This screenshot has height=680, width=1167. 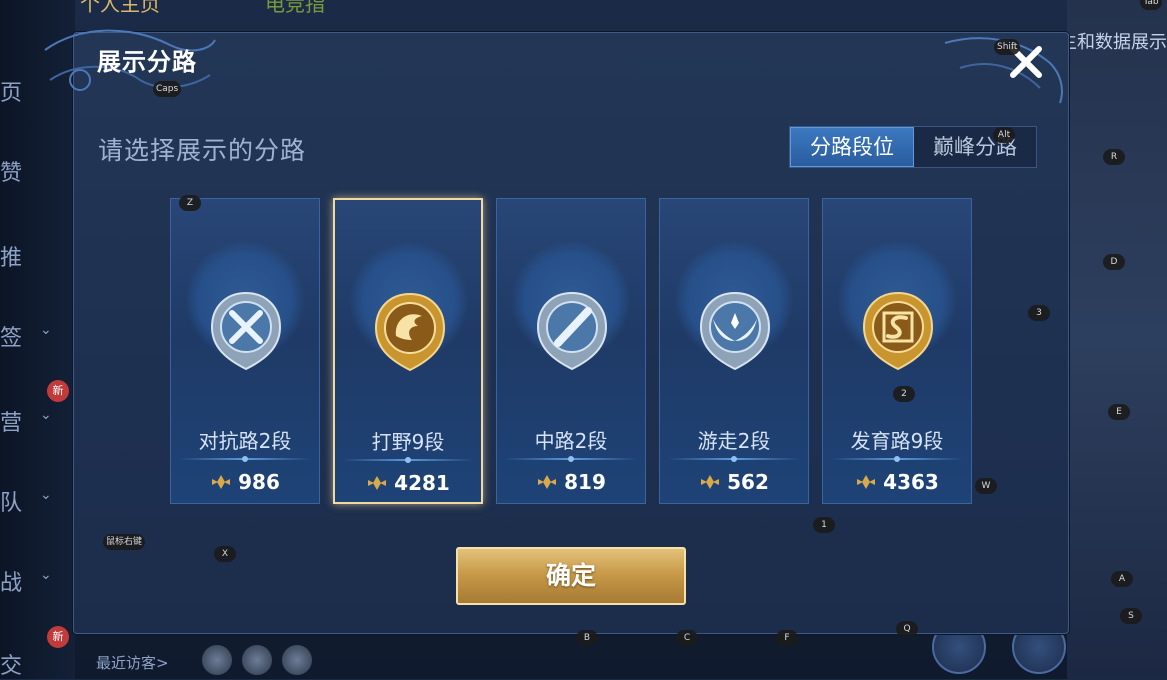 What do you see at coordinates (202, 150) in the screenshot?
I see `dialog-subtitle: 请选择展示的分路` at bounding box center [202, 150].